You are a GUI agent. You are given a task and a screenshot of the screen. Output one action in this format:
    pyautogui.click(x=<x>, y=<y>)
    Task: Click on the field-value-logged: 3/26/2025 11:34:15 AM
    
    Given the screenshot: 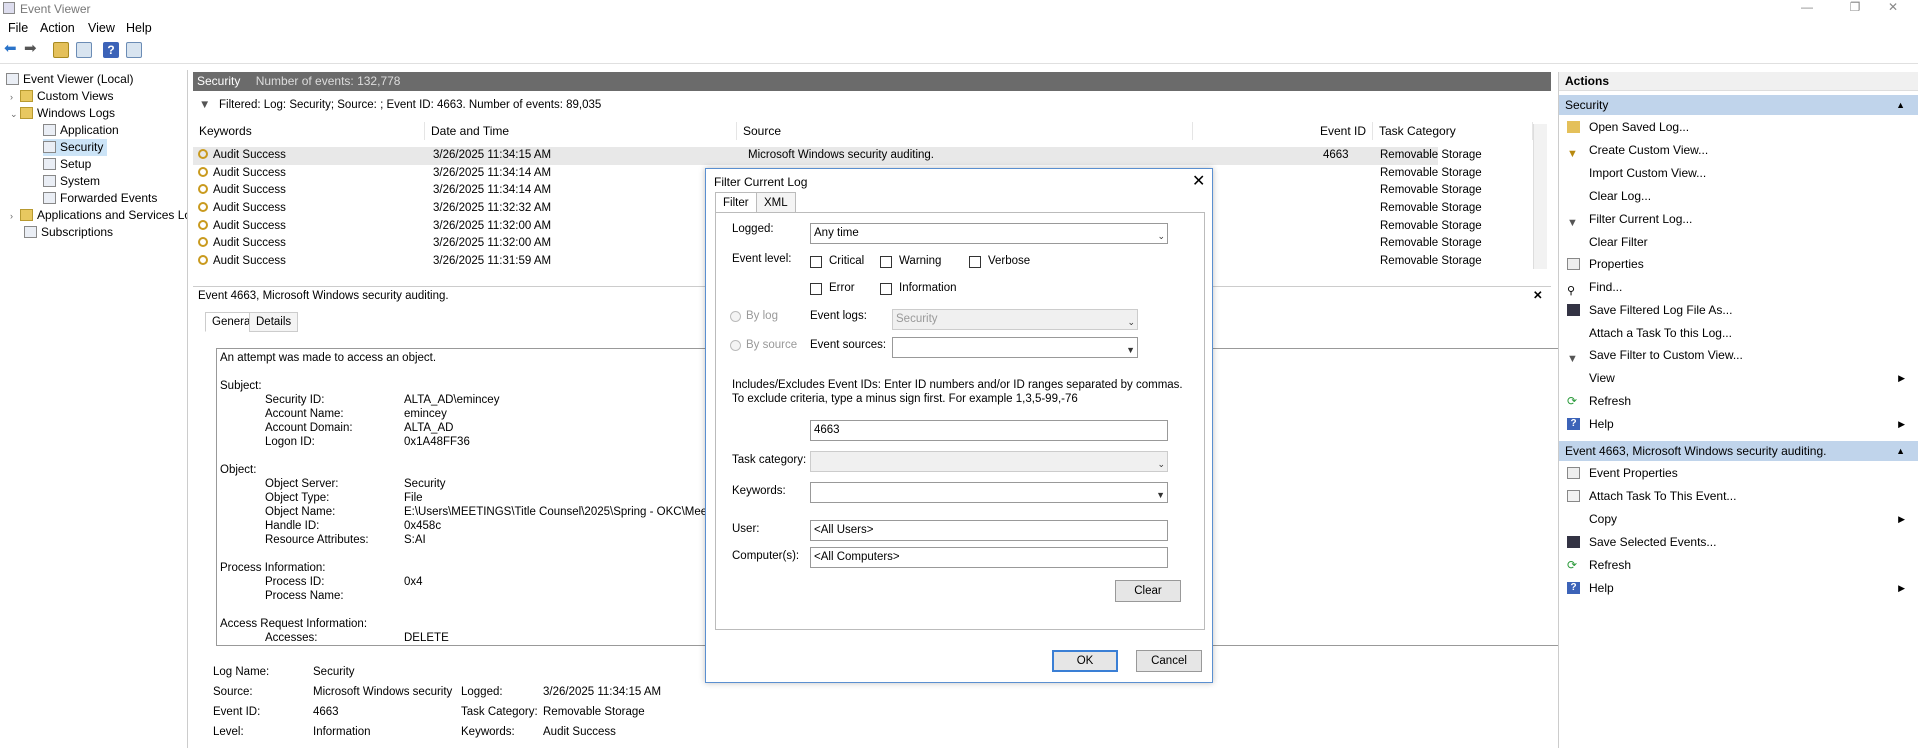 What is the action you would take?
    pyautogui.click(x=602, y=692)
    